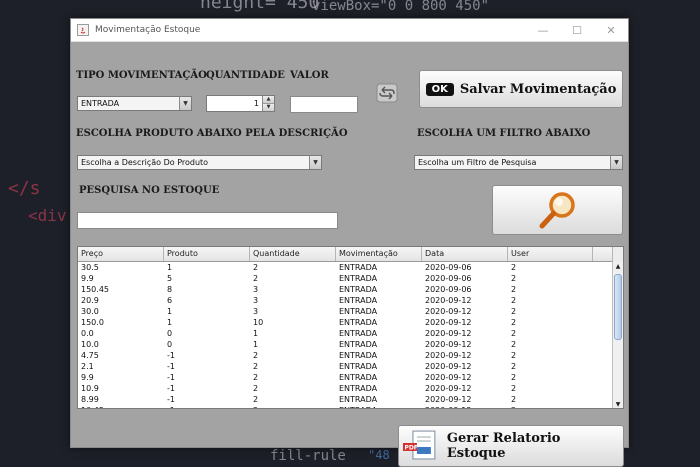  I want to click on column-header: Preço, so click(121, 254).